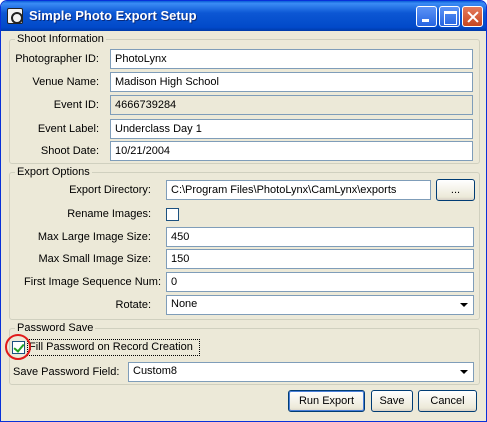  What do you see at coordinates (291, 151) in the screenshot?
I see `shoot-date-field` at bounding box center [291, 151].